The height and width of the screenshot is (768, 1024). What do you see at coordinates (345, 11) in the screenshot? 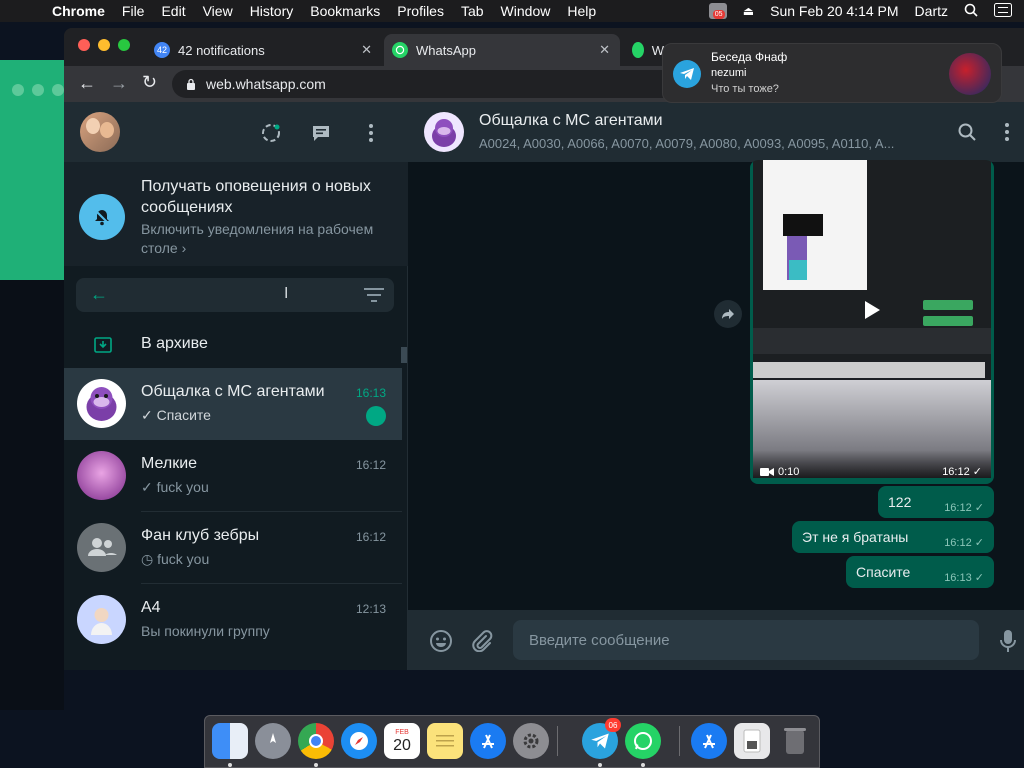
I see `menu-bookmarks: Bookmarks` at bounding box center [345, 11].